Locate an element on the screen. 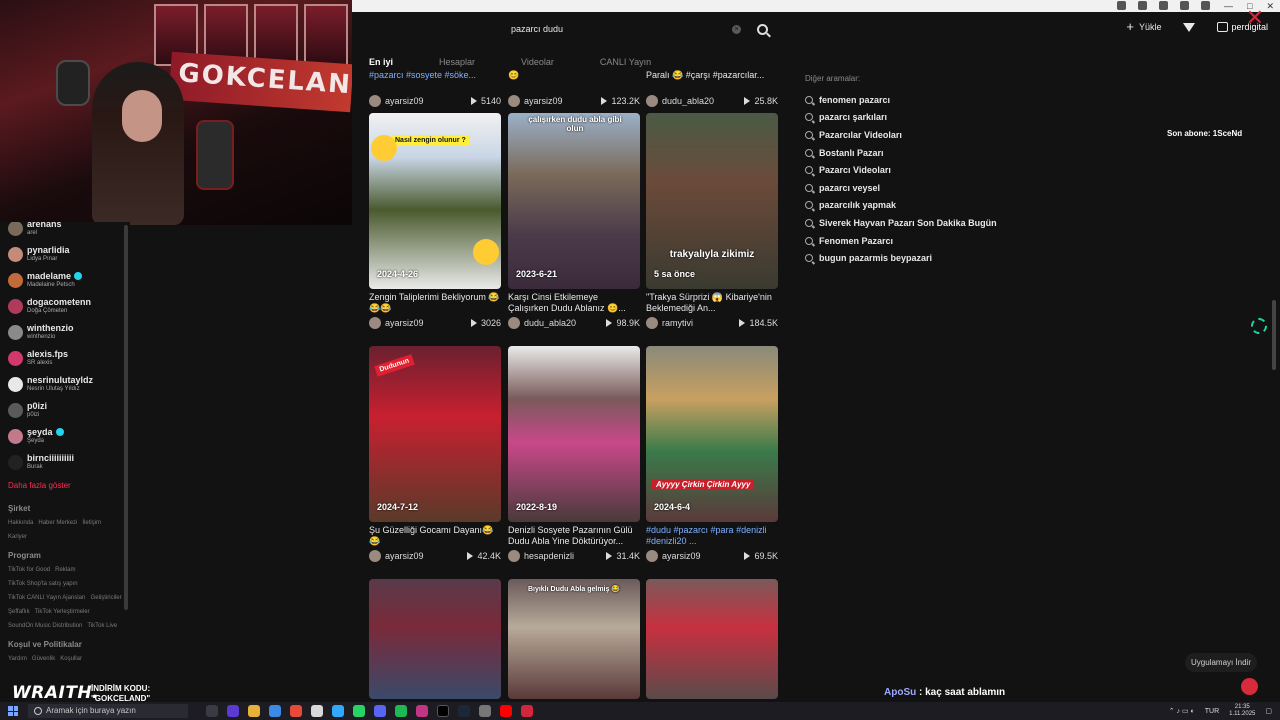 This screenshot has width=1280, height=720. sidebar-account: p0izi p0izi is located at coordinates (65, 410).